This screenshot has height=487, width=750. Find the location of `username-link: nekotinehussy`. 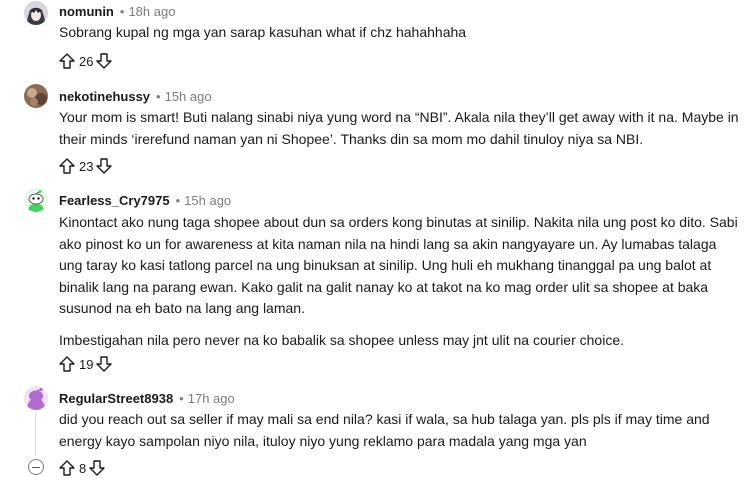

username-link: nekotinehussy is located at coordinates (104, 96).